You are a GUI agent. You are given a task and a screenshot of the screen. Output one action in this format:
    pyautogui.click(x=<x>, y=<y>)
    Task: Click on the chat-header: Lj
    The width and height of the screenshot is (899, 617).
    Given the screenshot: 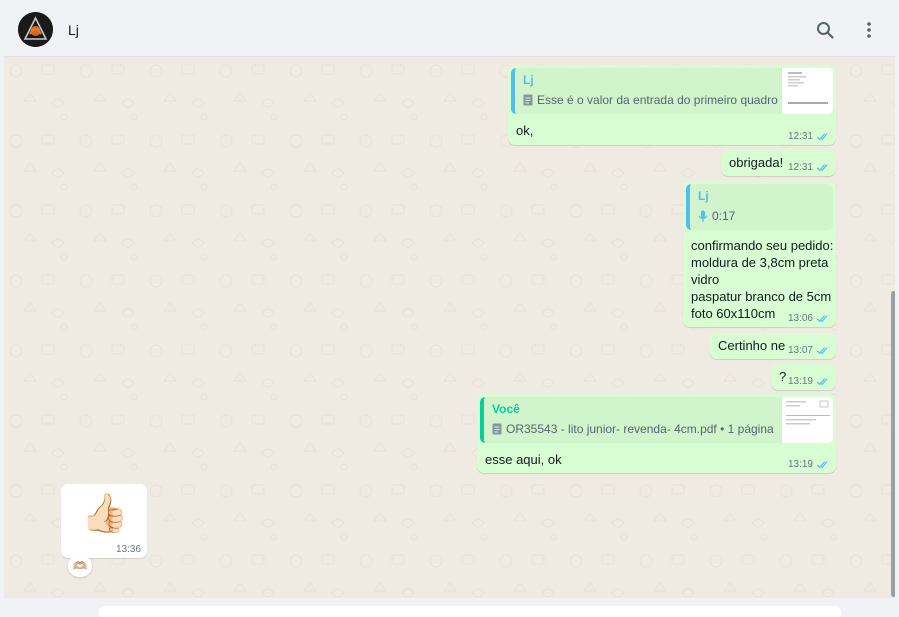 What is the action you would take?
    pyautogui.click(x=449, y=30)
    